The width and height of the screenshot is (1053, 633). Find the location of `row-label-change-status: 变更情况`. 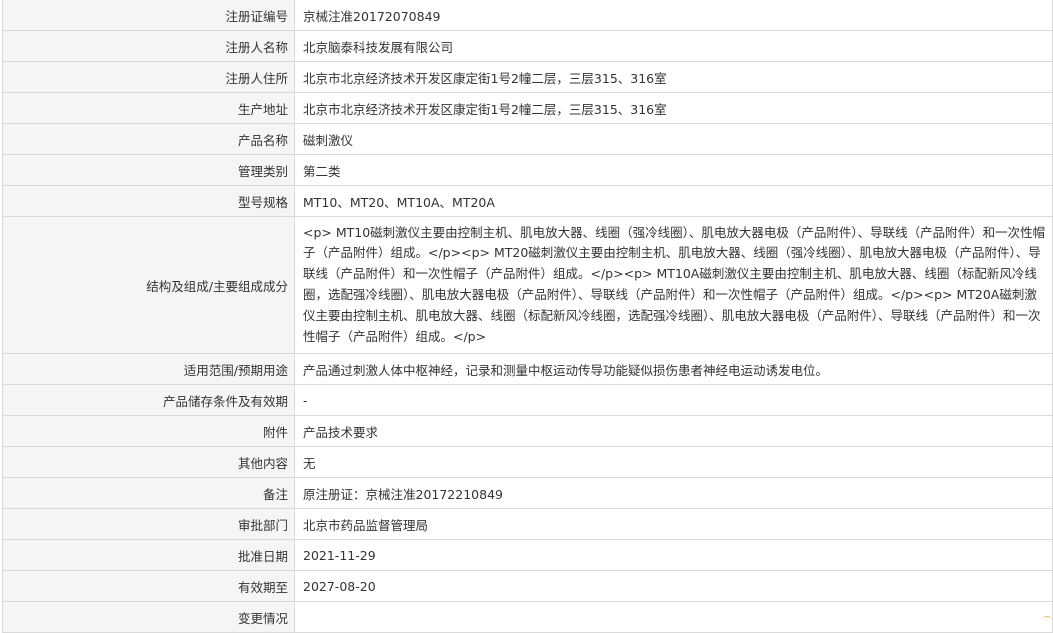

row-label-change-status: 变更情况 is located at coordinates (148, 617).